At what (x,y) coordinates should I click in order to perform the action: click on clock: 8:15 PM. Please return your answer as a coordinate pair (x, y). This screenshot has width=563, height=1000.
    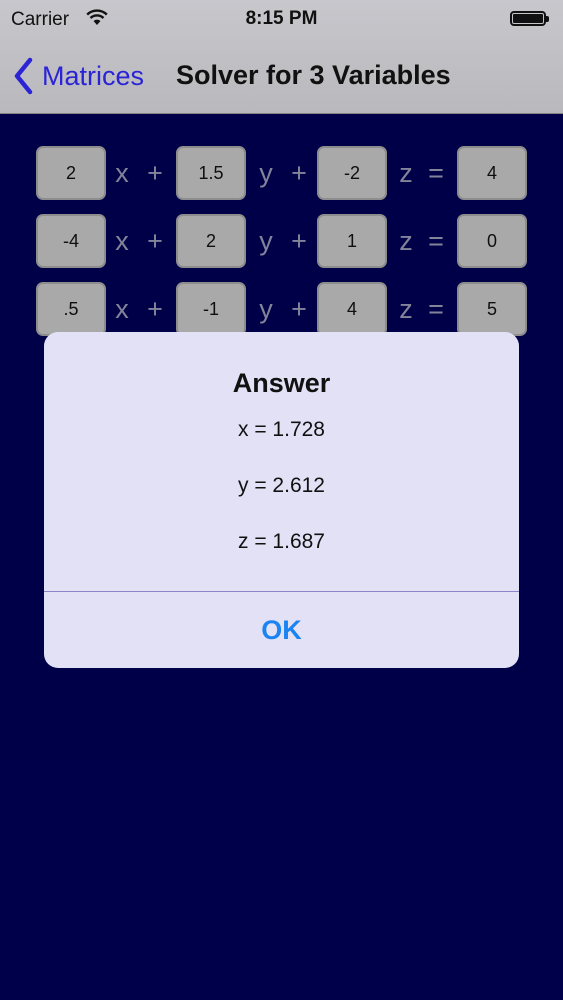
    Looking at the image, I should click on (281, 18).